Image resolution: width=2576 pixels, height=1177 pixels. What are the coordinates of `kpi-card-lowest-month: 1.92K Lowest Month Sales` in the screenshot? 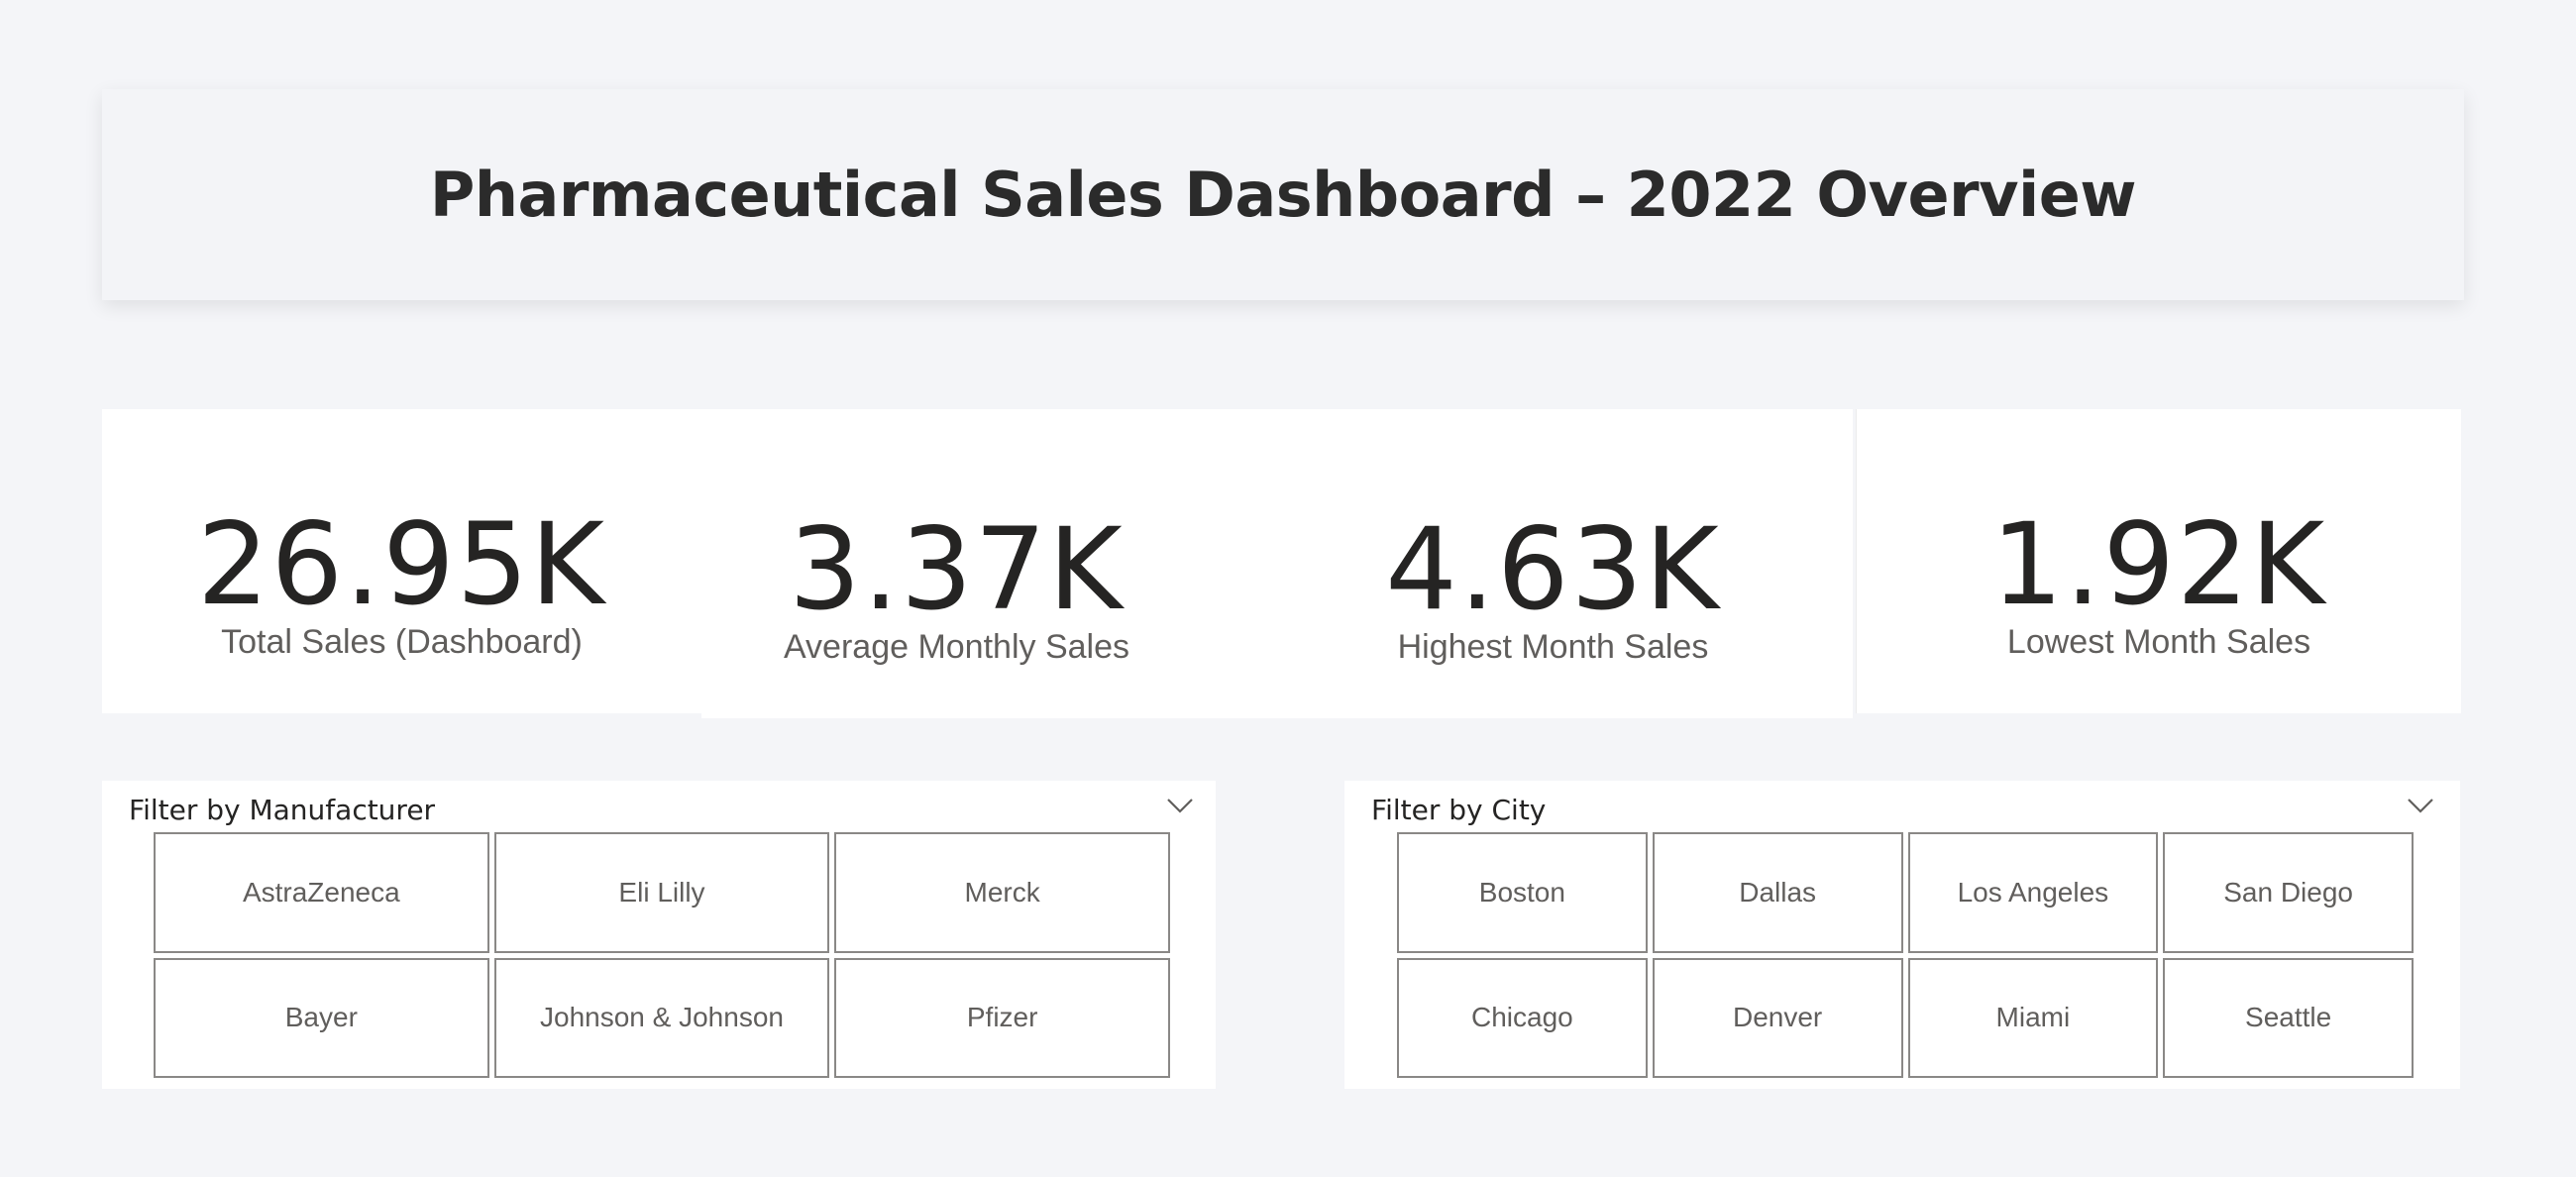 It's located at (2159, 561).